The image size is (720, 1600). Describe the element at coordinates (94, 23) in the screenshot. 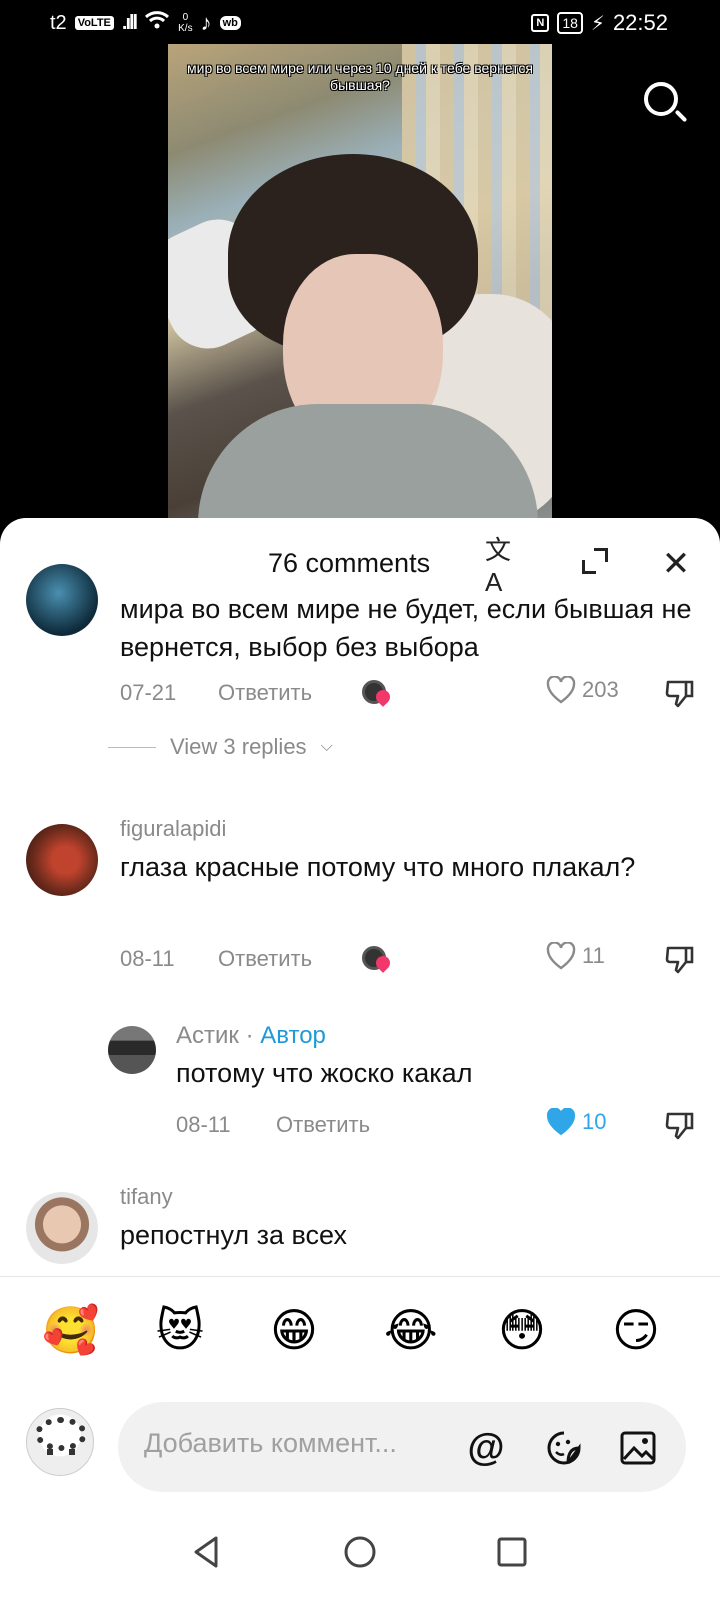

I see `volte-badge: VoLTE` at that location.